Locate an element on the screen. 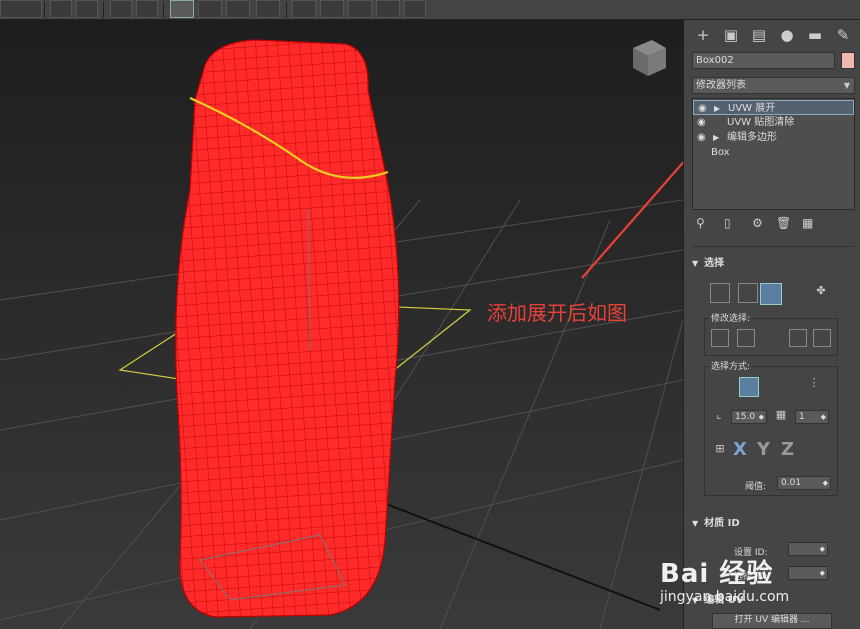 Image resolution: width=860 pixels, height=629 pixels. motion-tab: ● is located at coordinates (787, 35).